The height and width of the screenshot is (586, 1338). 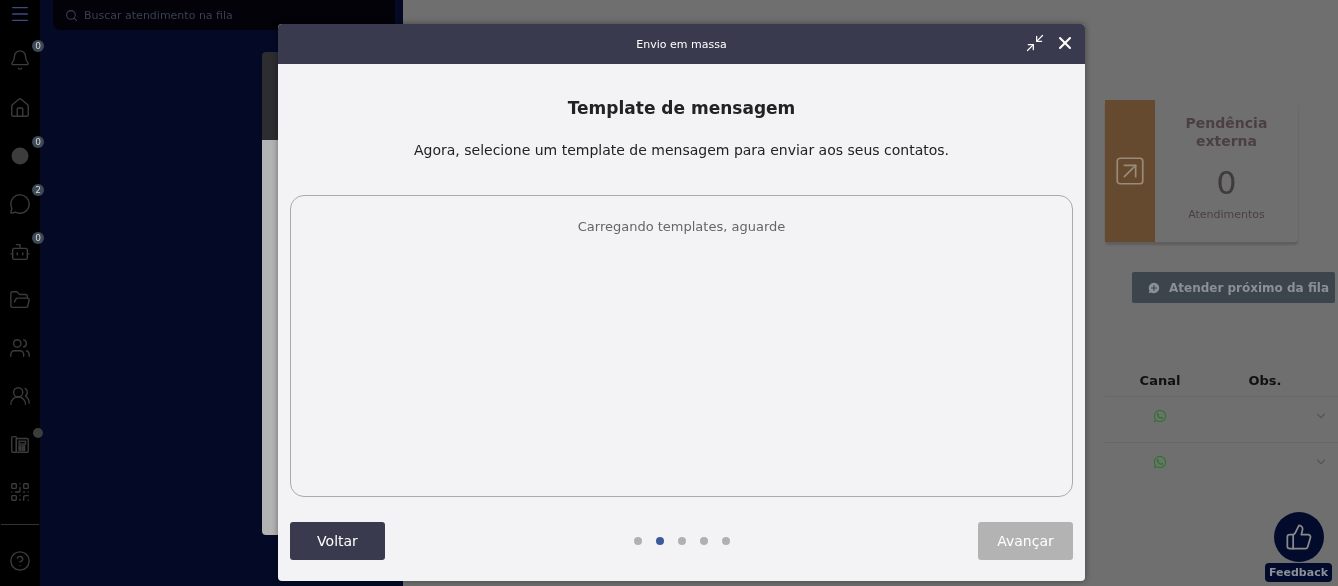 I want to click on bell-icon, so click(x=20, y=60).